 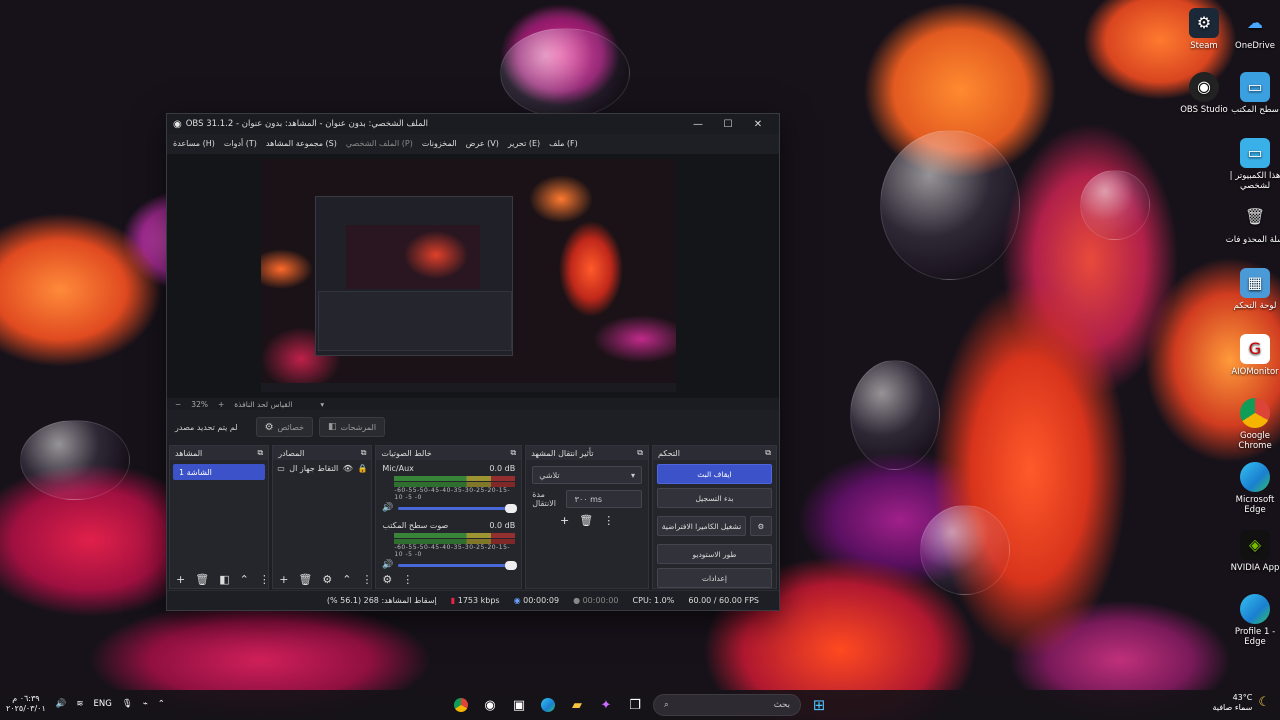 I want to click on studio-mode-button: طور الاستوديو, so click(x=714, y=554).